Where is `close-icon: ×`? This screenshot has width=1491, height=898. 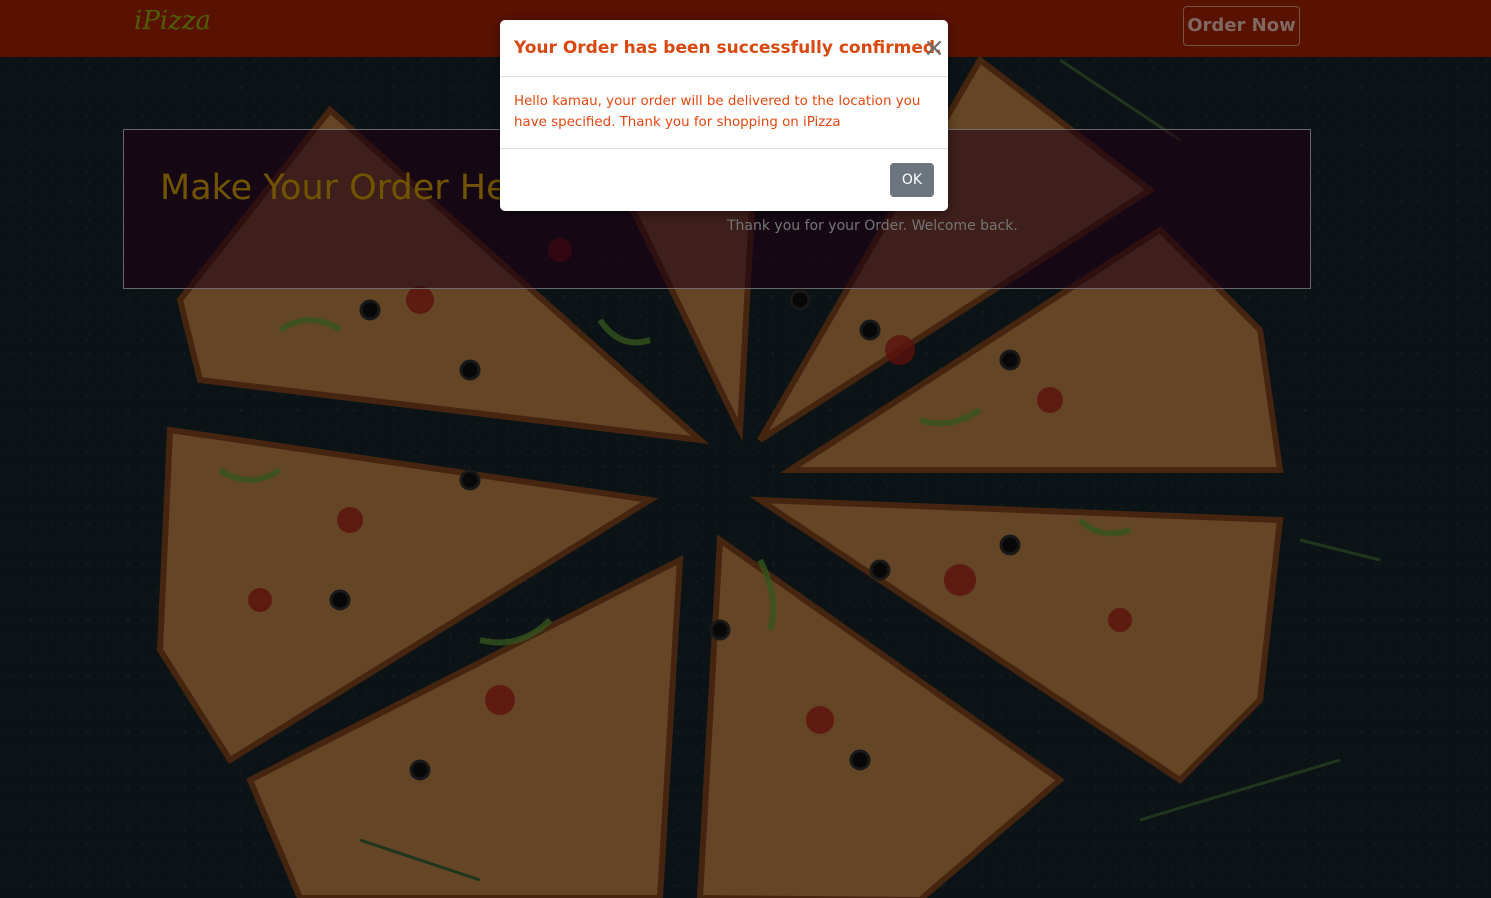 close-icon: × is located at coordinates (934, 48).